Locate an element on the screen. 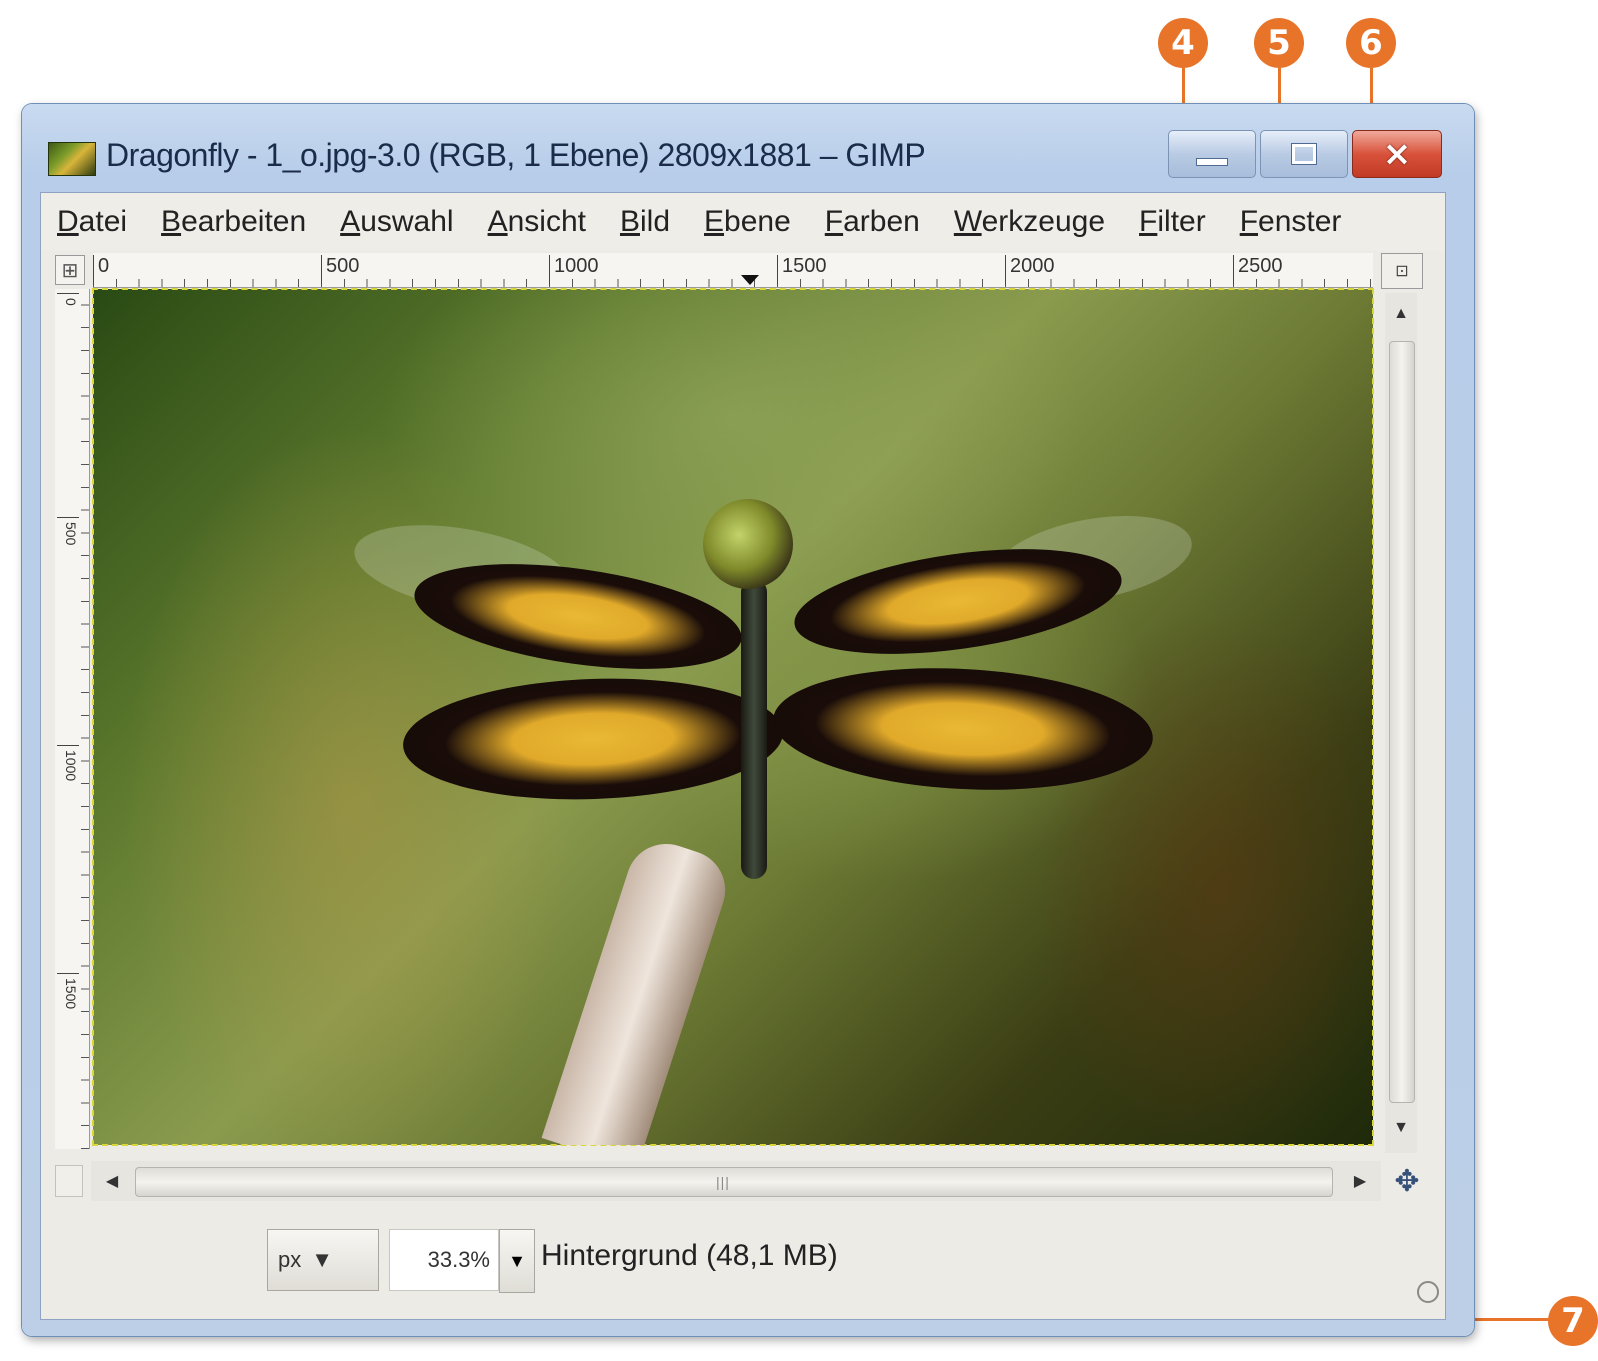 Image resolution: width=1598 pixels, height=1361 pixels. horizontal-ruler: 0 500 1000 1500 2000 2500 is located at coordinates (733, 270).